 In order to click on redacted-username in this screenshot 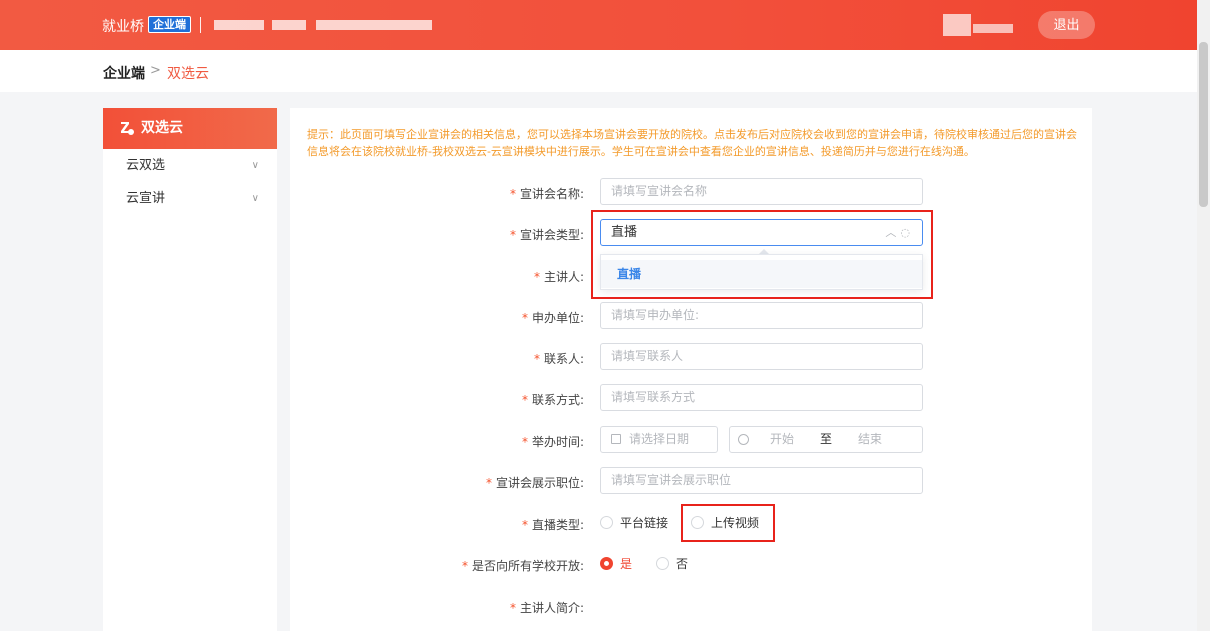, I will do `click(993, 28)`.